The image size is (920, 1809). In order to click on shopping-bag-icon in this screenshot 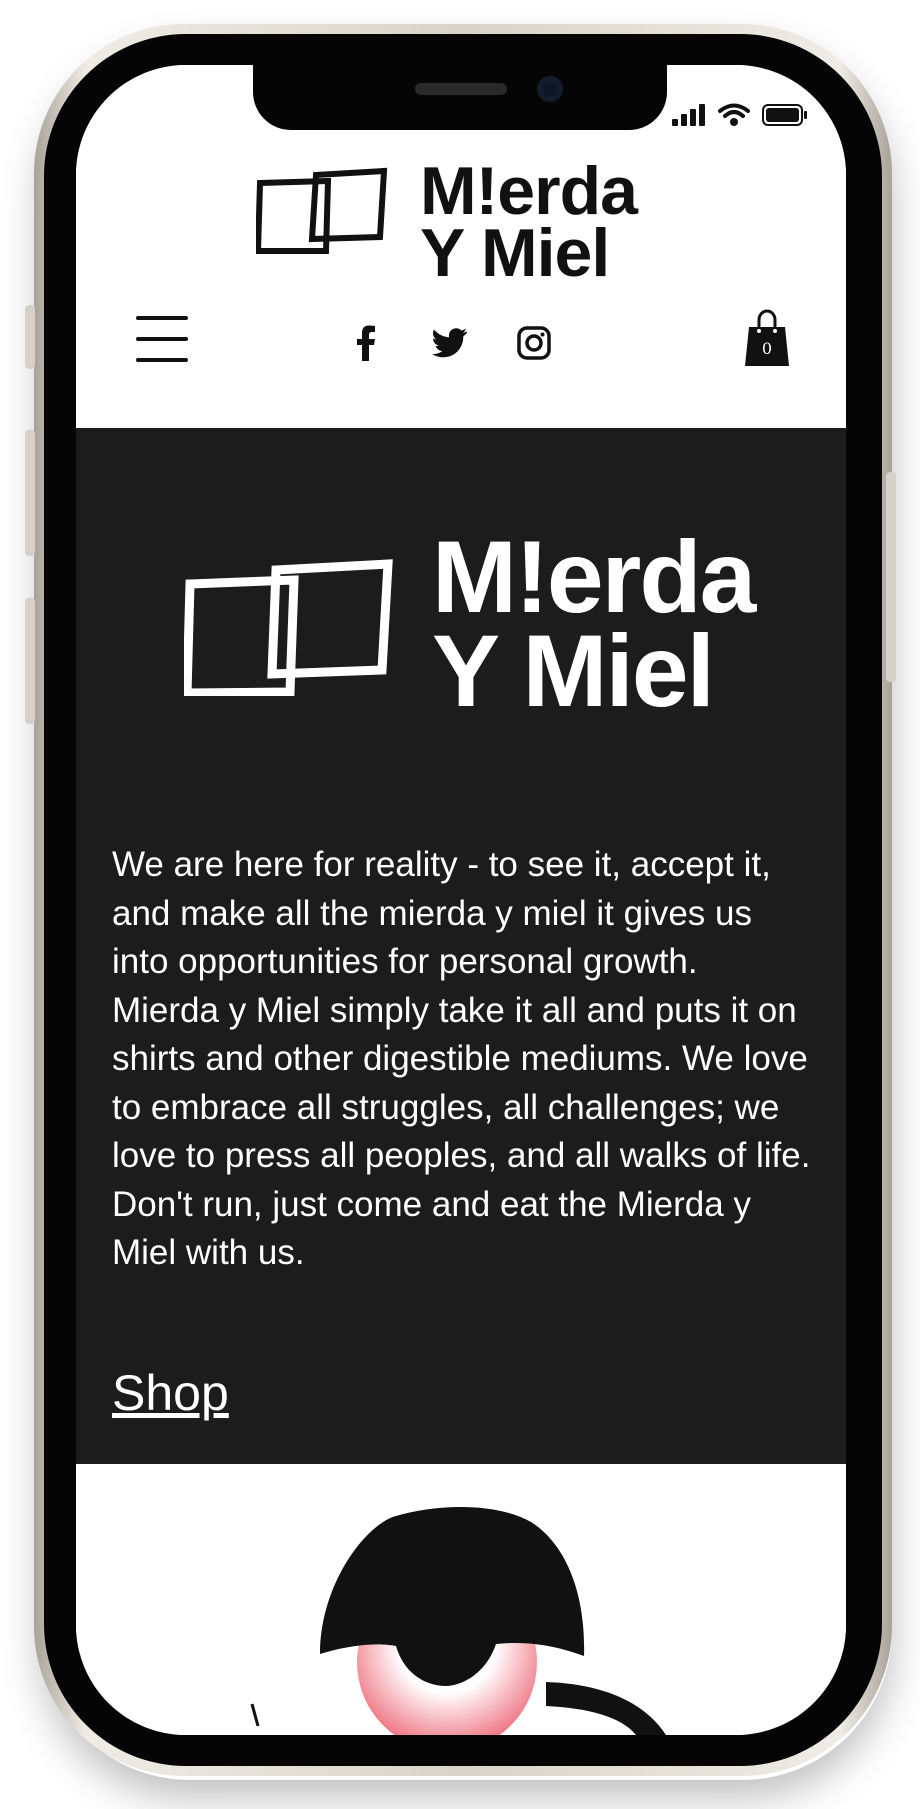, I will do `click(767, 337)`.